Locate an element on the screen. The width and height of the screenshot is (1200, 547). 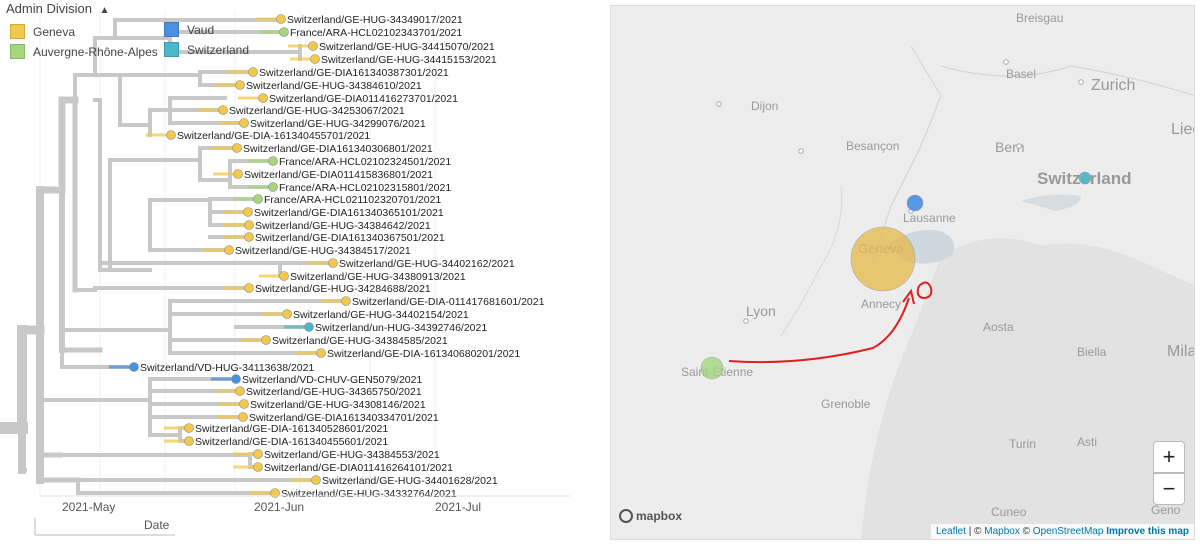
attribution-sep: © is located at coordinates (1026, 531).